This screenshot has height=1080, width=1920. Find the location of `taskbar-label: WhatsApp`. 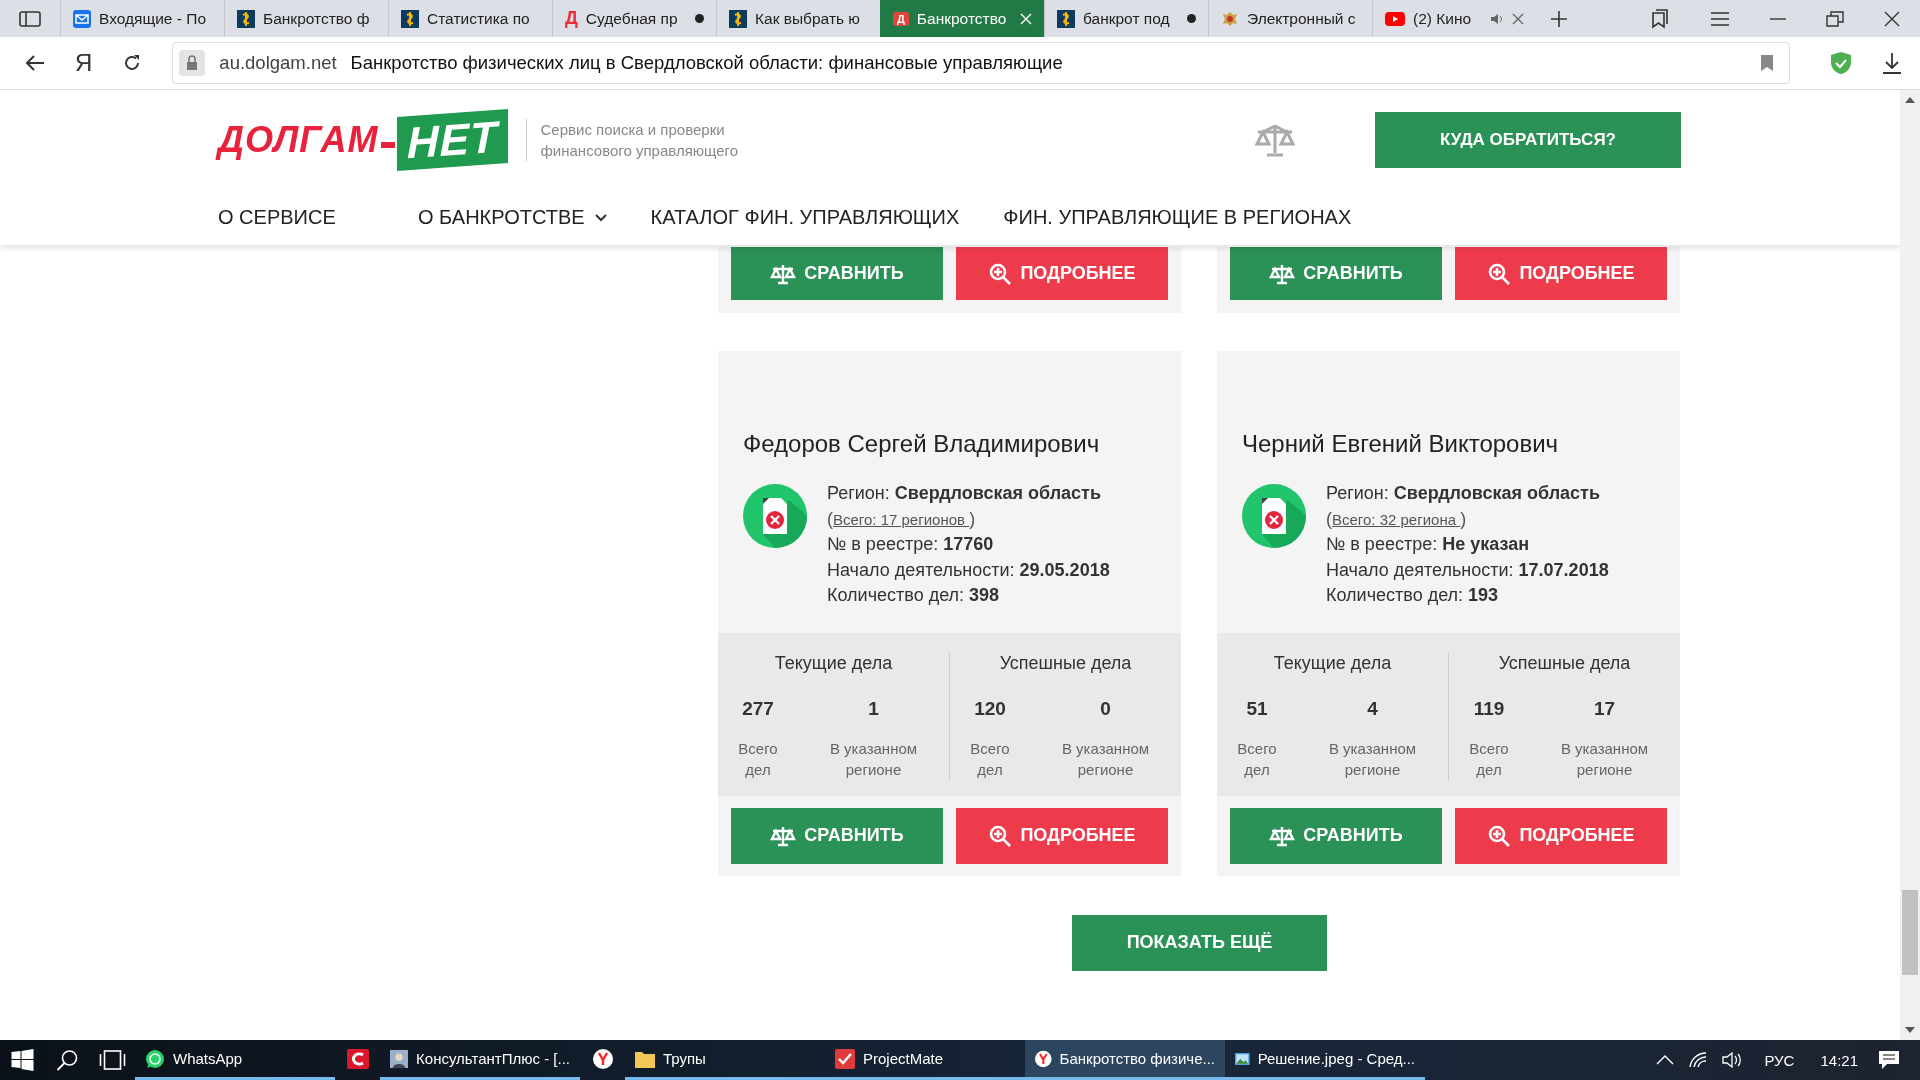

taskbar-label: WhatsApp is located at coordinates (208, 1058).